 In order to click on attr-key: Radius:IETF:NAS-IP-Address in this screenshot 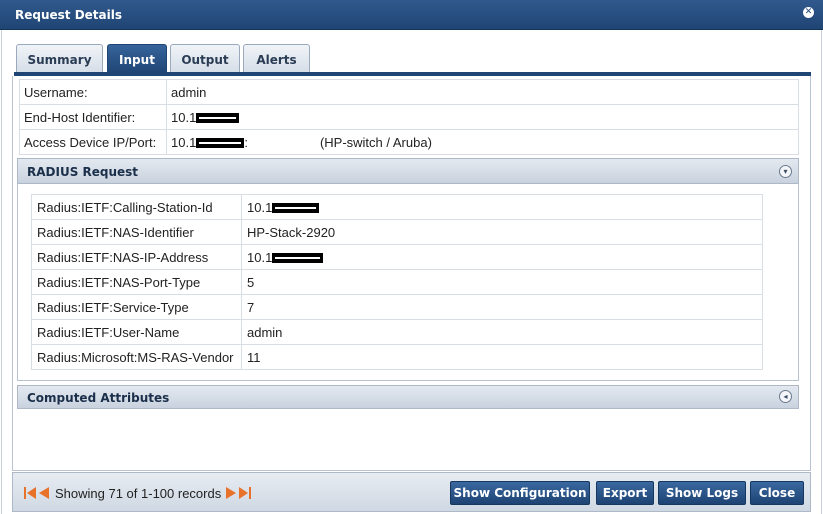, I will do `click(136, 257)`.